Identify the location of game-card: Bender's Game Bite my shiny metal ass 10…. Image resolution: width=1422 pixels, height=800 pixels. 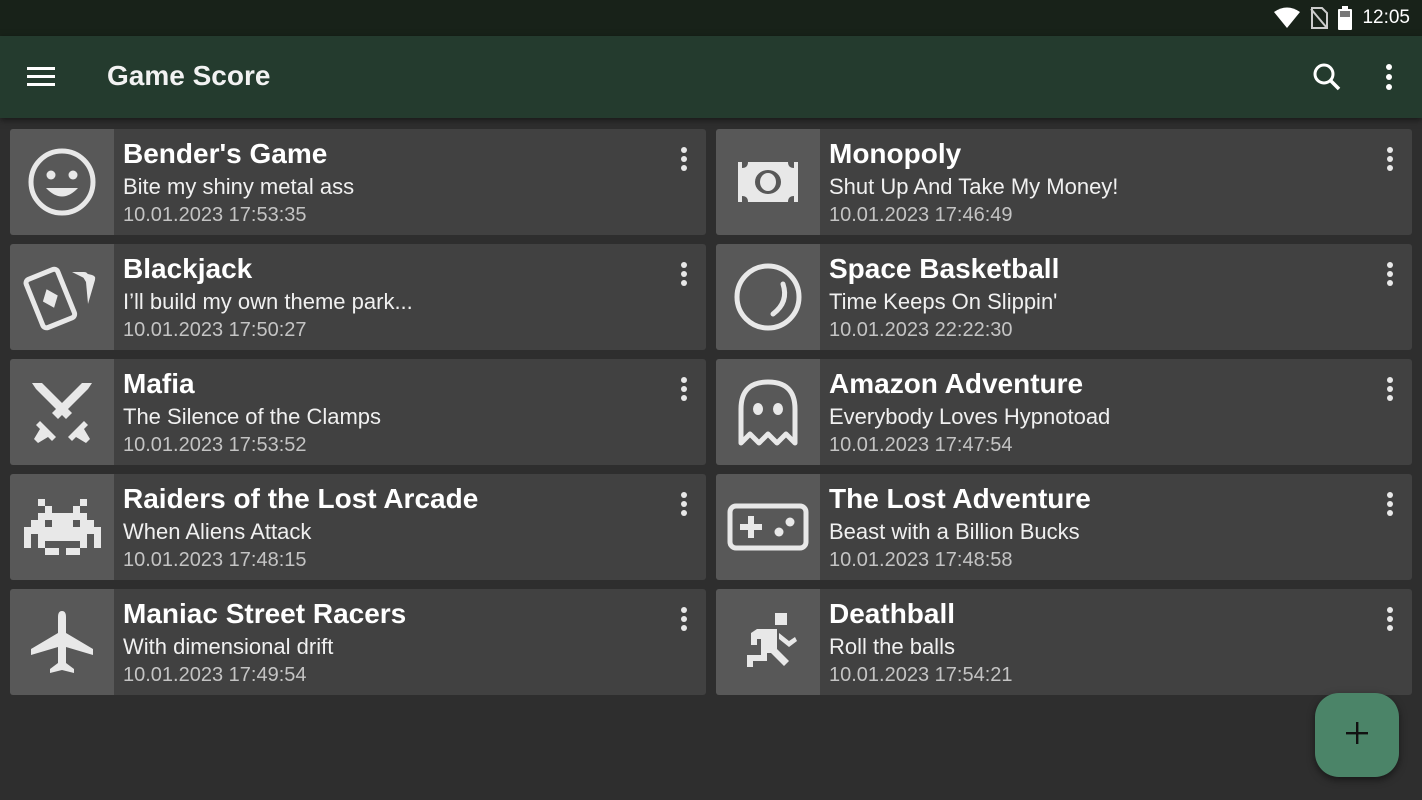
(358, 182).